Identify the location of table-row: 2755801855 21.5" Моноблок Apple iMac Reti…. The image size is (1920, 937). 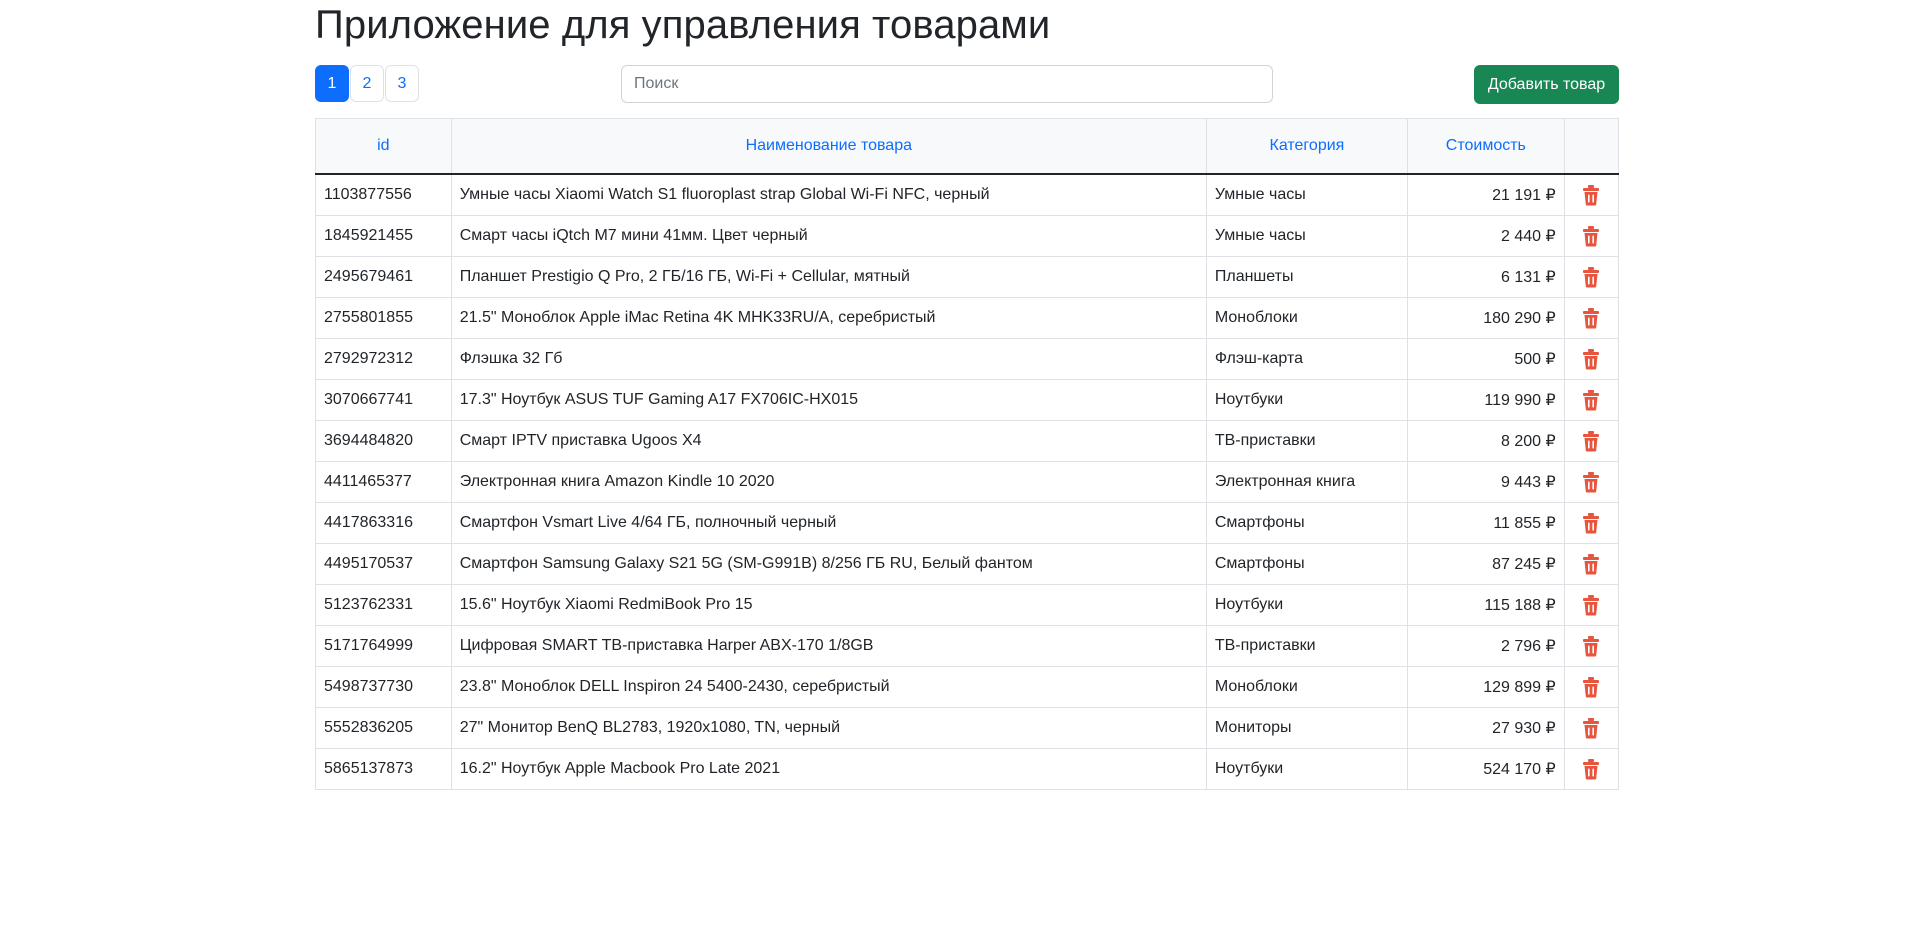
(967, 318).